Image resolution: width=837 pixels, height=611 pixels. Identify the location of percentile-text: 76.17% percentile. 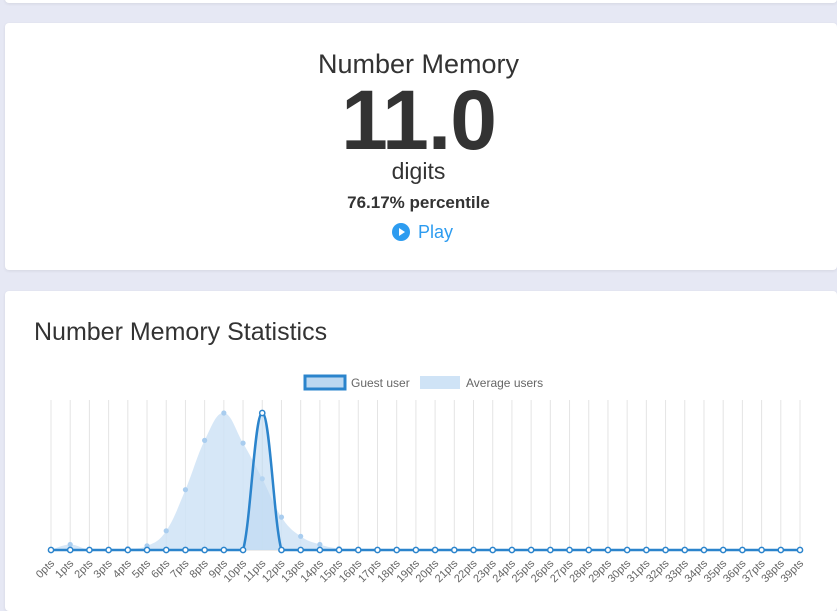
(418, 202).